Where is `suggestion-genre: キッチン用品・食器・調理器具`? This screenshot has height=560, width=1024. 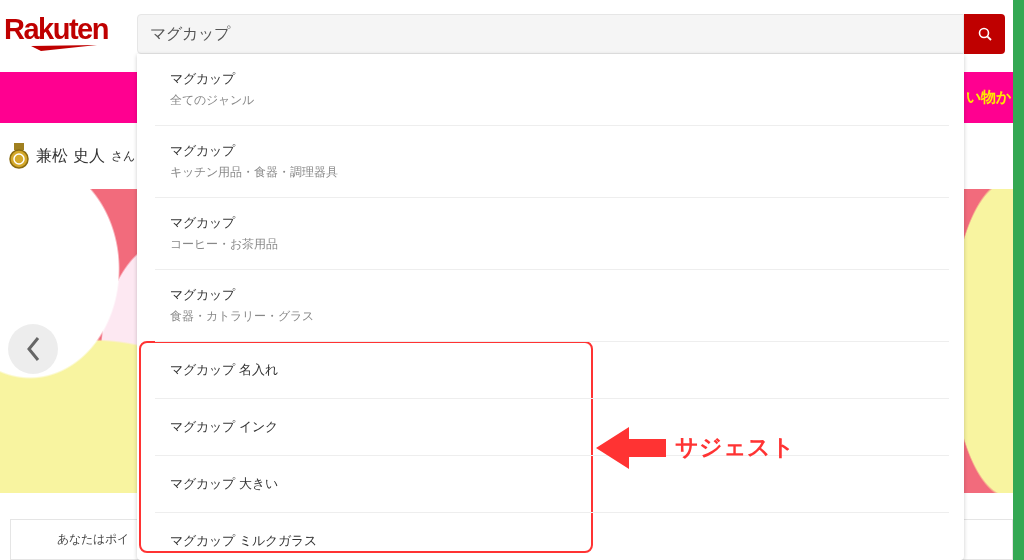 suggestion-genre: キッチン用品・食器・調理器具 is located at coordinates (254, 172).